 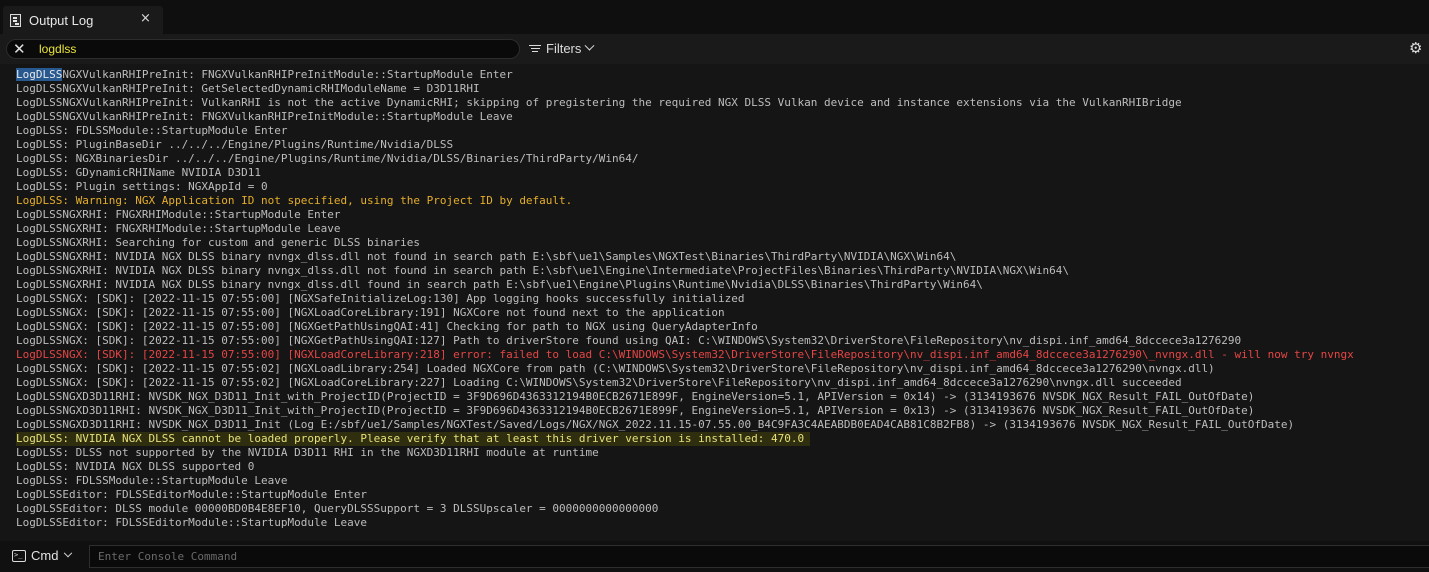 I want to click on log-line: LogDLSS: GDynamicRHIName NVIDIA D3D11, so click(x=139, y=172).